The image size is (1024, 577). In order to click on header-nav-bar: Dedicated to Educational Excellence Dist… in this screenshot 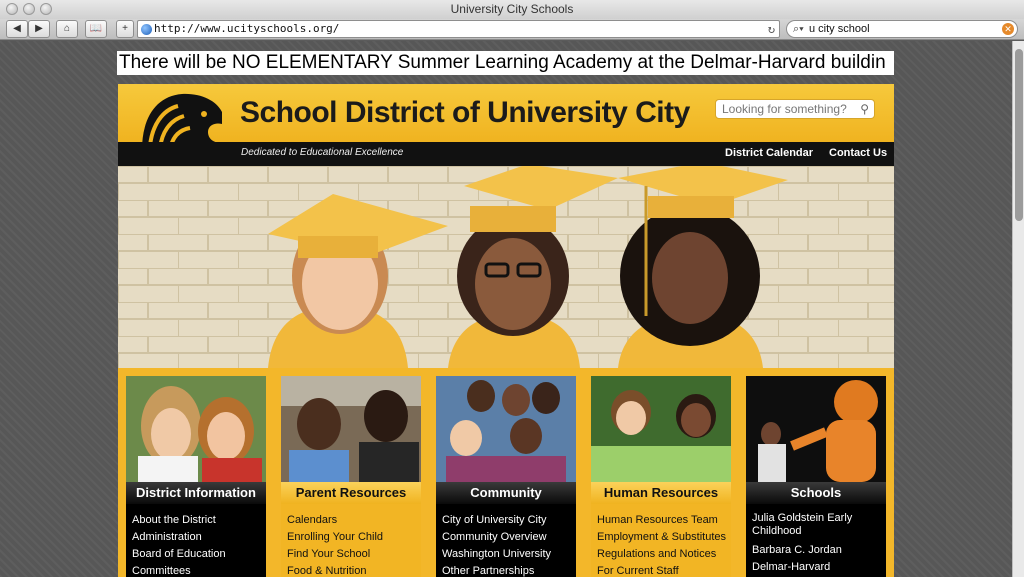, I will do `click(506, 154)`.